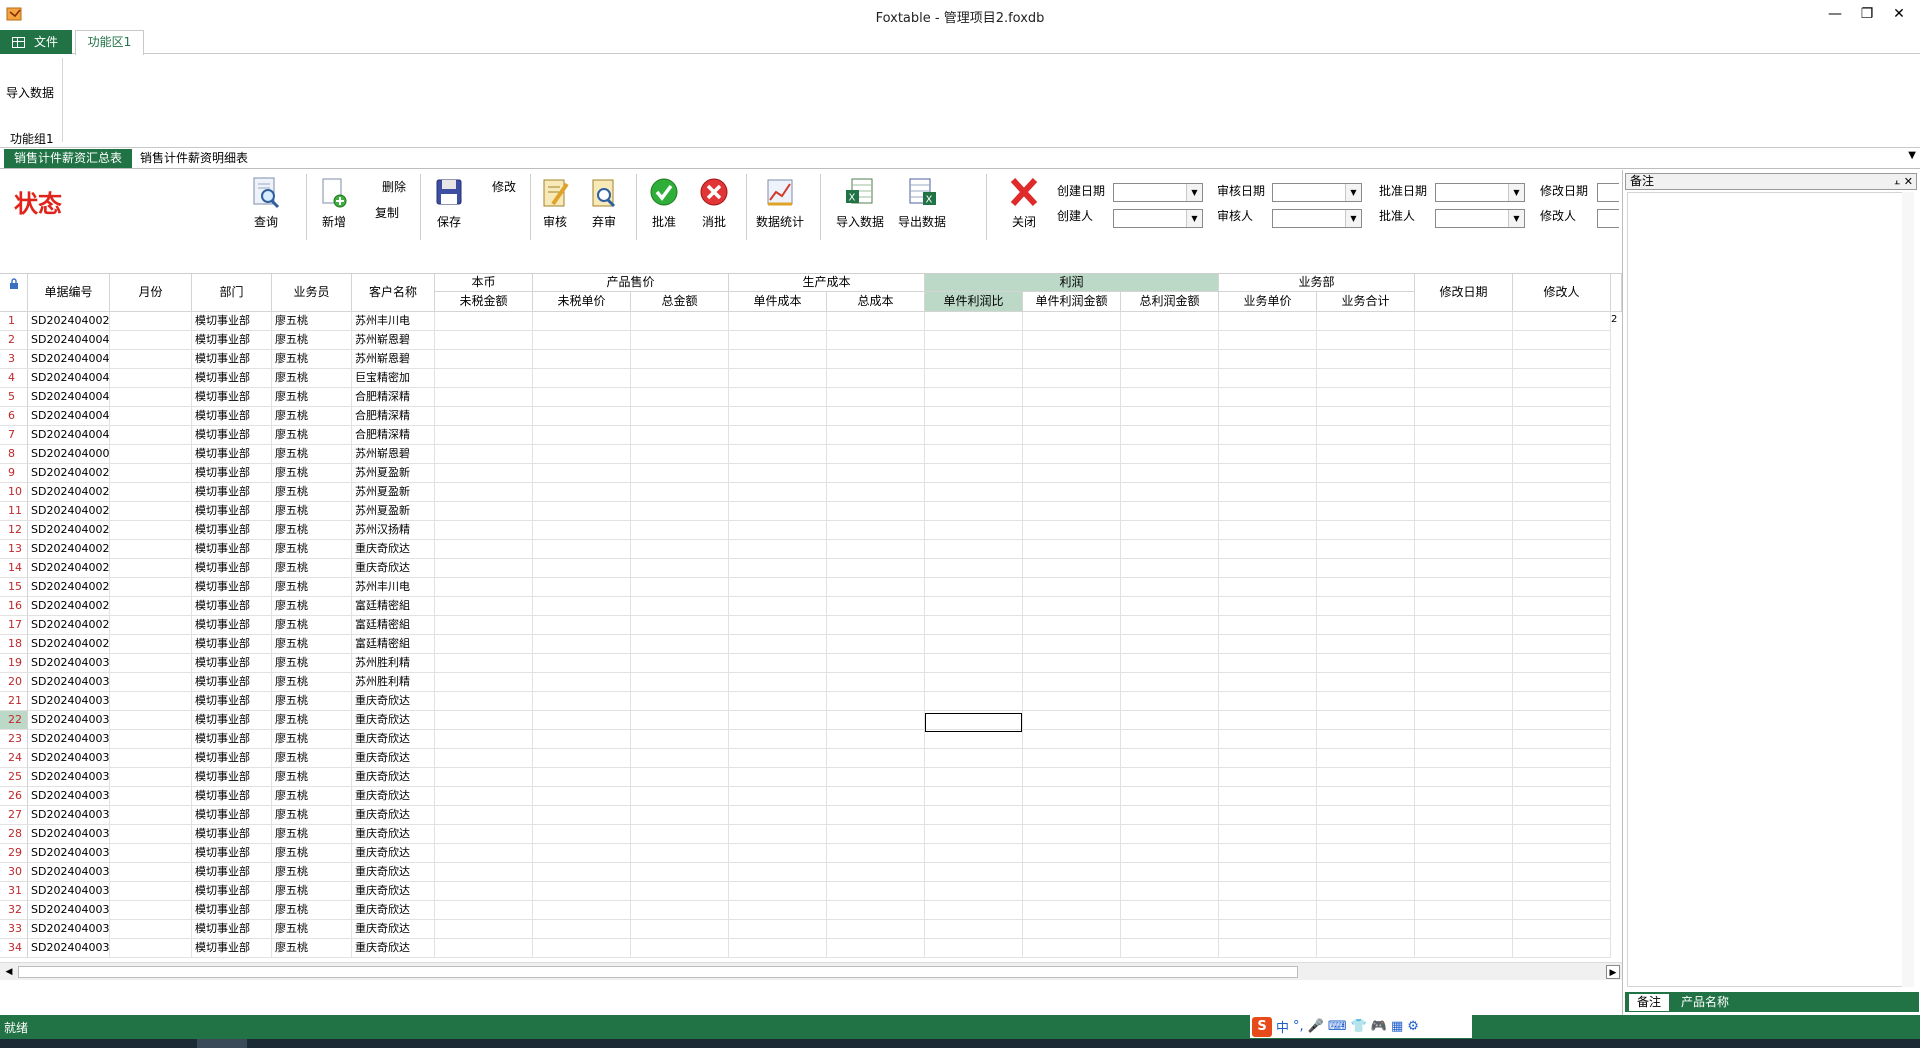 The image size is (1920, 1048). I want to click on modifier-combo, so click(1608, 218).